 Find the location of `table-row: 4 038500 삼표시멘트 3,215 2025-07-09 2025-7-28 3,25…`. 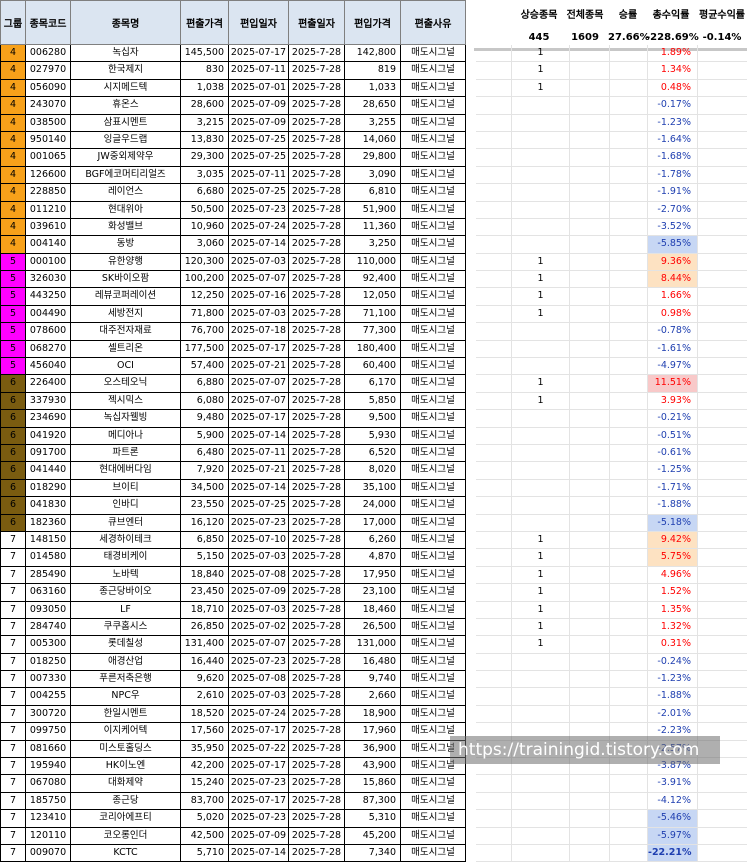

table-row: 4 038500 삼표시멘트 3,215 2025-07-09 2025-7-28 3,25… is located at coordinates (373, 123).